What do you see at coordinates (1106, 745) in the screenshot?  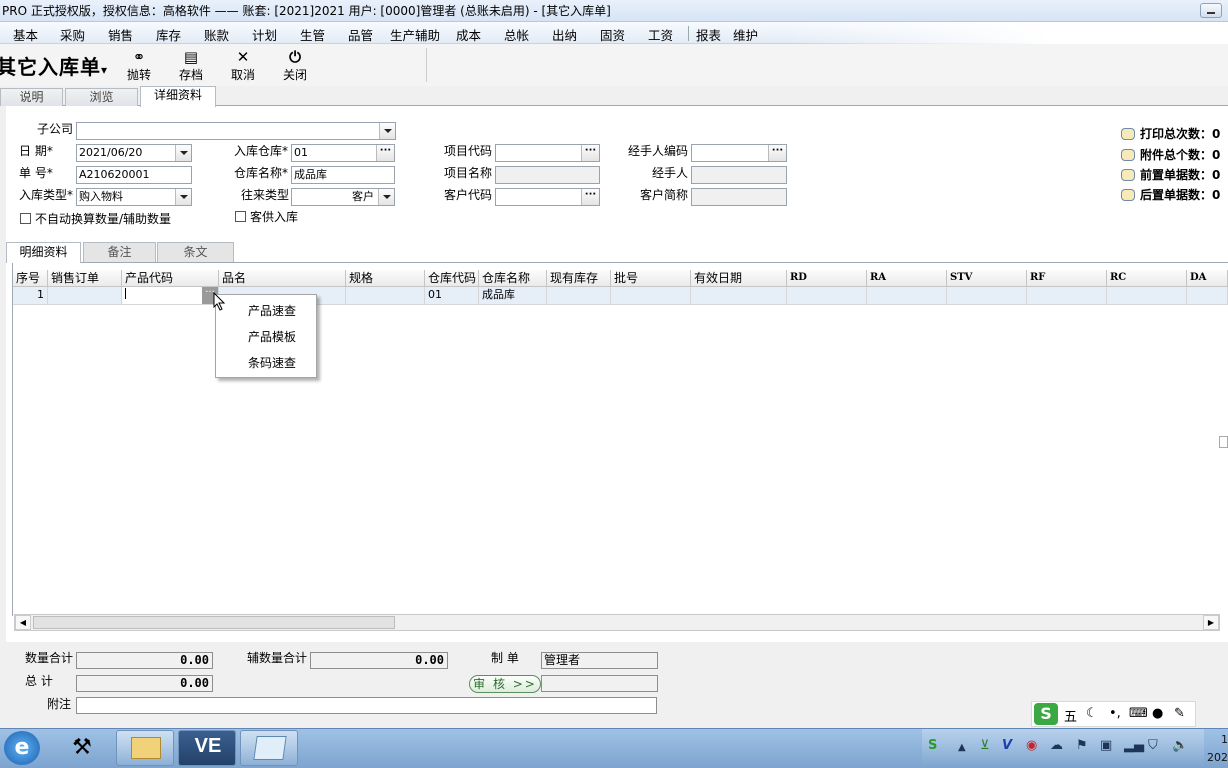 I see `usb-icon: ▣` at bounding box center [1106, 745].